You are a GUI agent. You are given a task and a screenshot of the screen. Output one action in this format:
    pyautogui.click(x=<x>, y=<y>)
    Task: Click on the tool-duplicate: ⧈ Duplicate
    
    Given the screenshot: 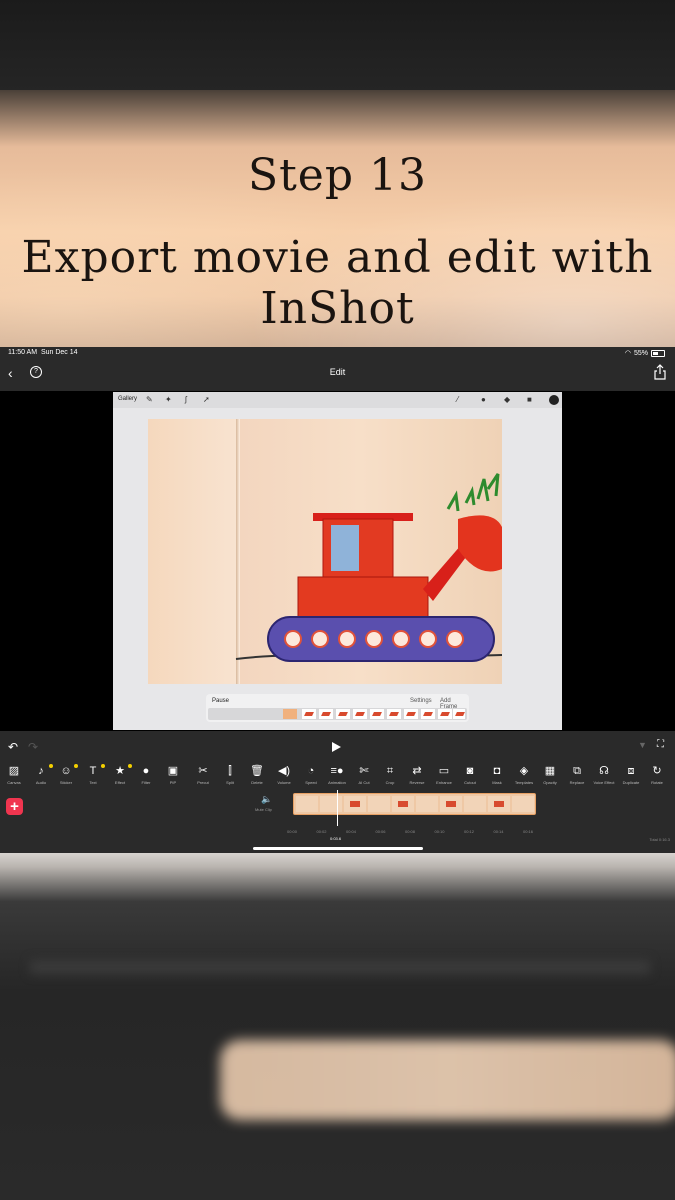 What is the action you would take?
    pyautogui.click(x=631, y=774)
    